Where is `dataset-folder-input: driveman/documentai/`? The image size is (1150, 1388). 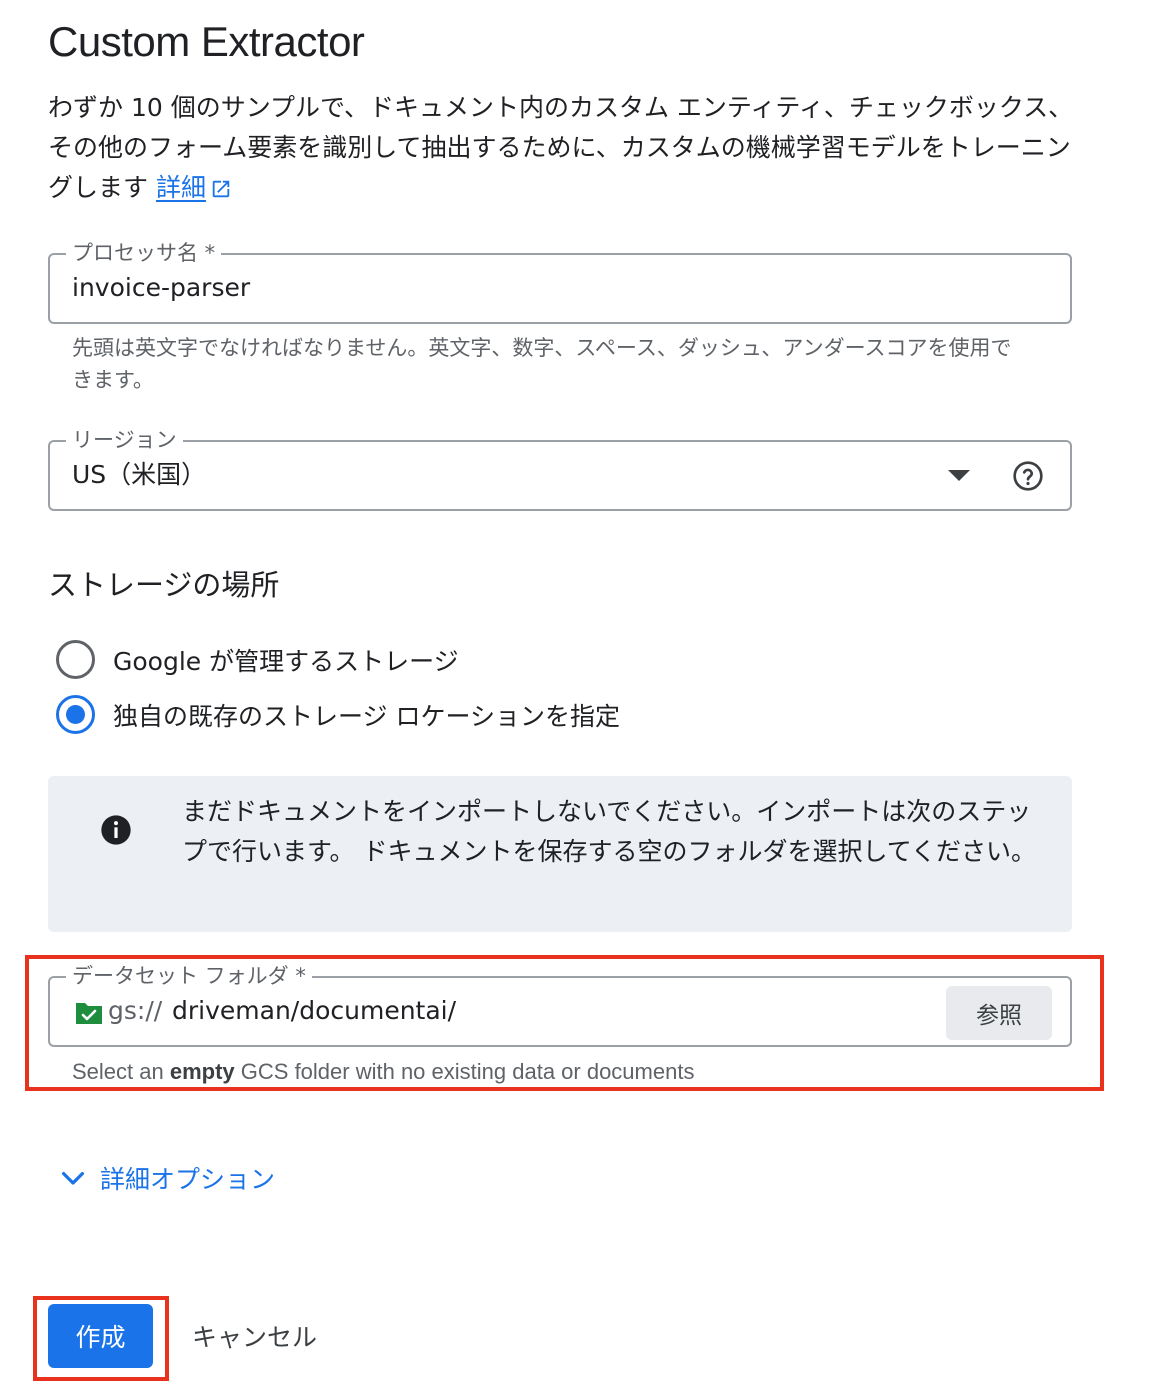
dataset-folder-input: driveman/documentai/ is located at coordinates (314, 1011).